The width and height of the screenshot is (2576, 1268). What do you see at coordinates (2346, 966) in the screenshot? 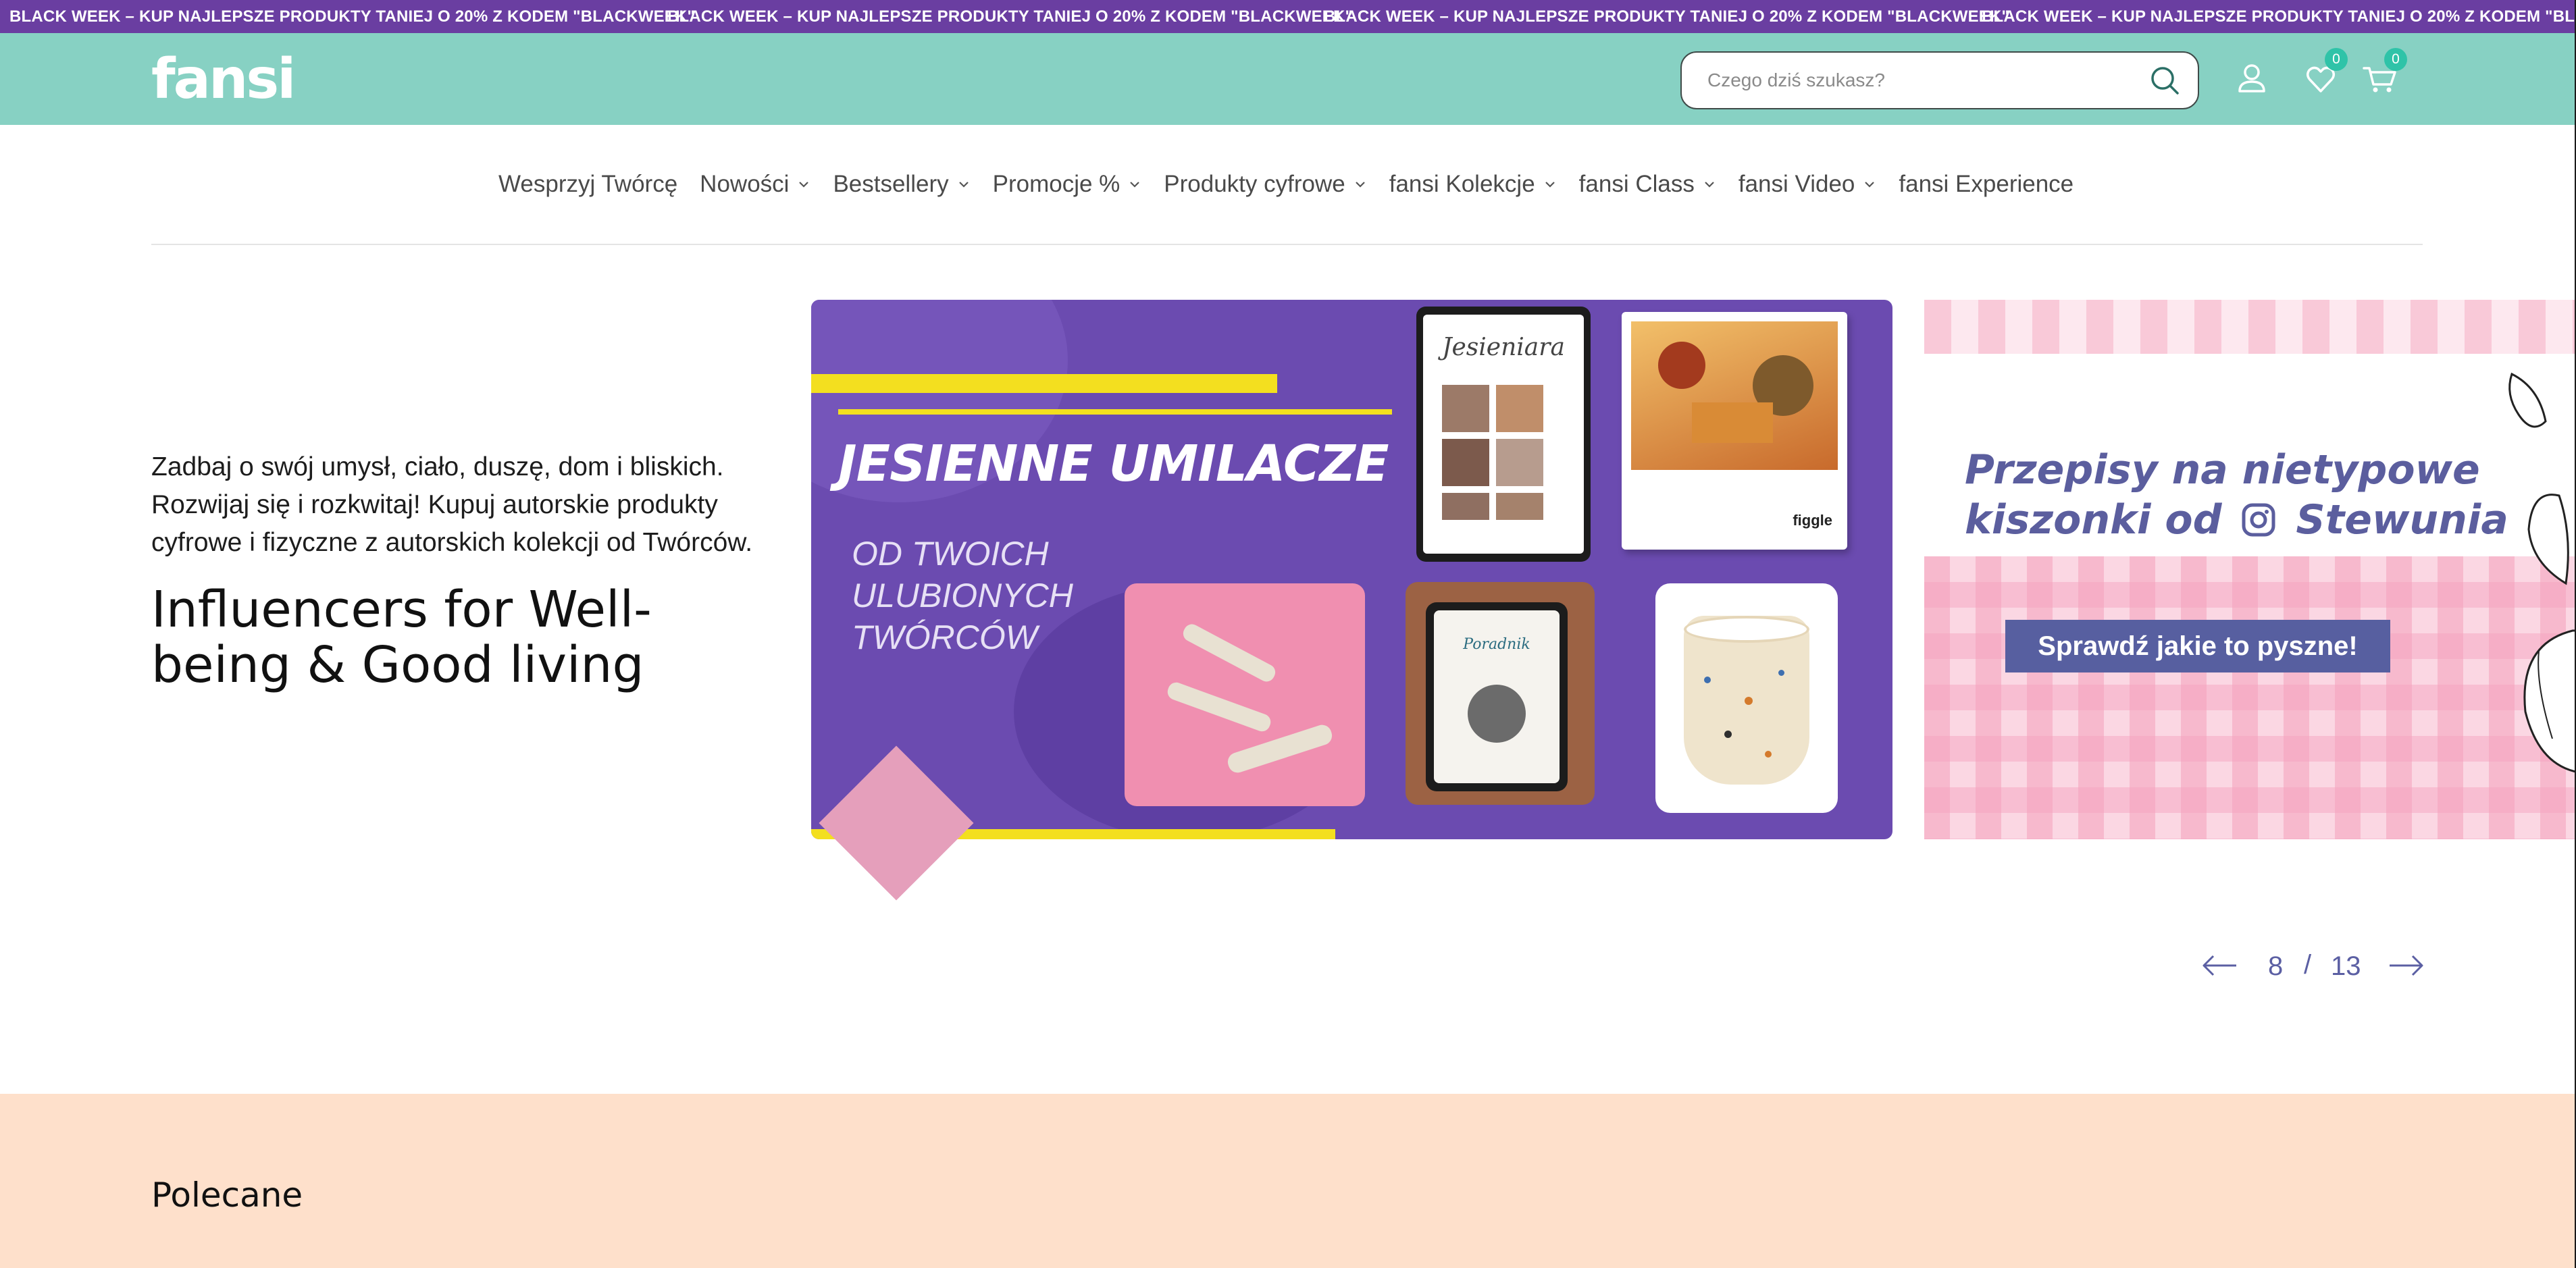
I see `carousel-total-pages: 13` at bounding box center [2346, 966].